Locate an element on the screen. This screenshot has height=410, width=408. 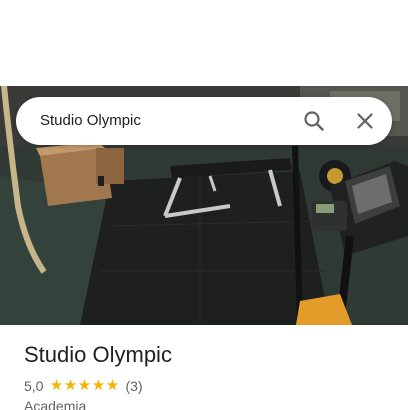
star-rating: ★ ★ ★ ★ ★ is located at coordinates (84, 386).